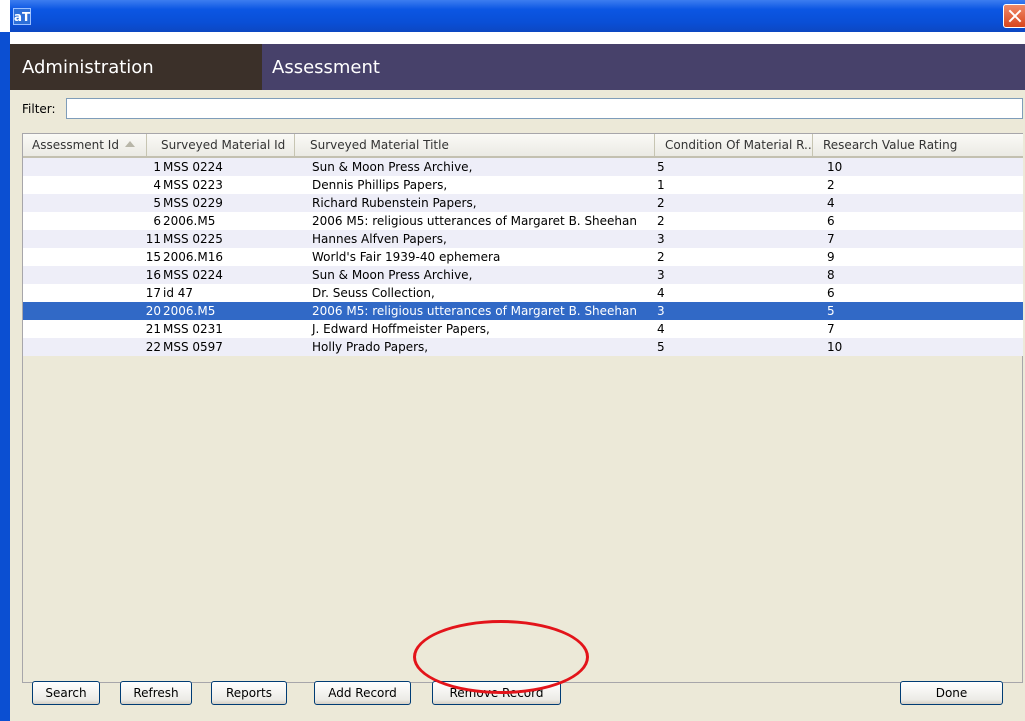 The height and width of the screenshot is (721, 1025). I want to click on cell-surveyed-material-id: MSS 0225, so click(193, 239).